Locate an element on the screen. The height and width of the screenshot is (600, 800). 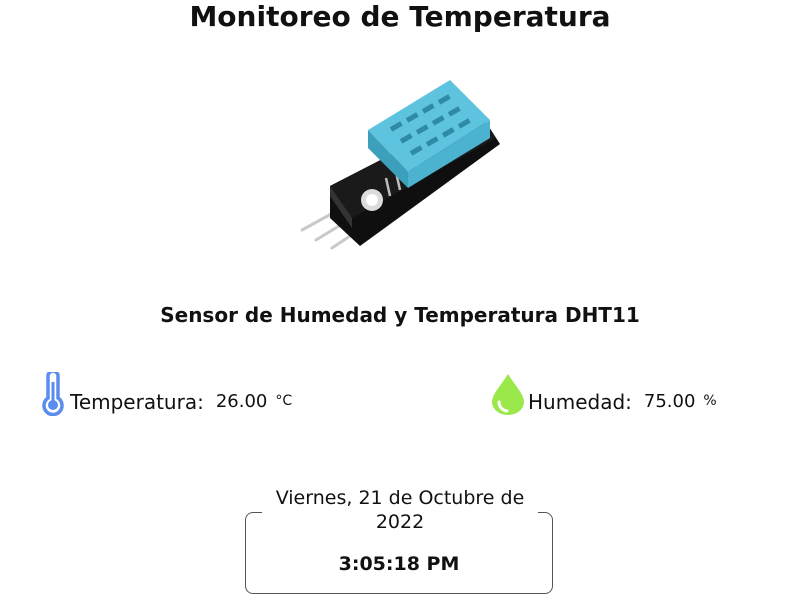
humidity-unit: % is located at coordinates (710, 401).